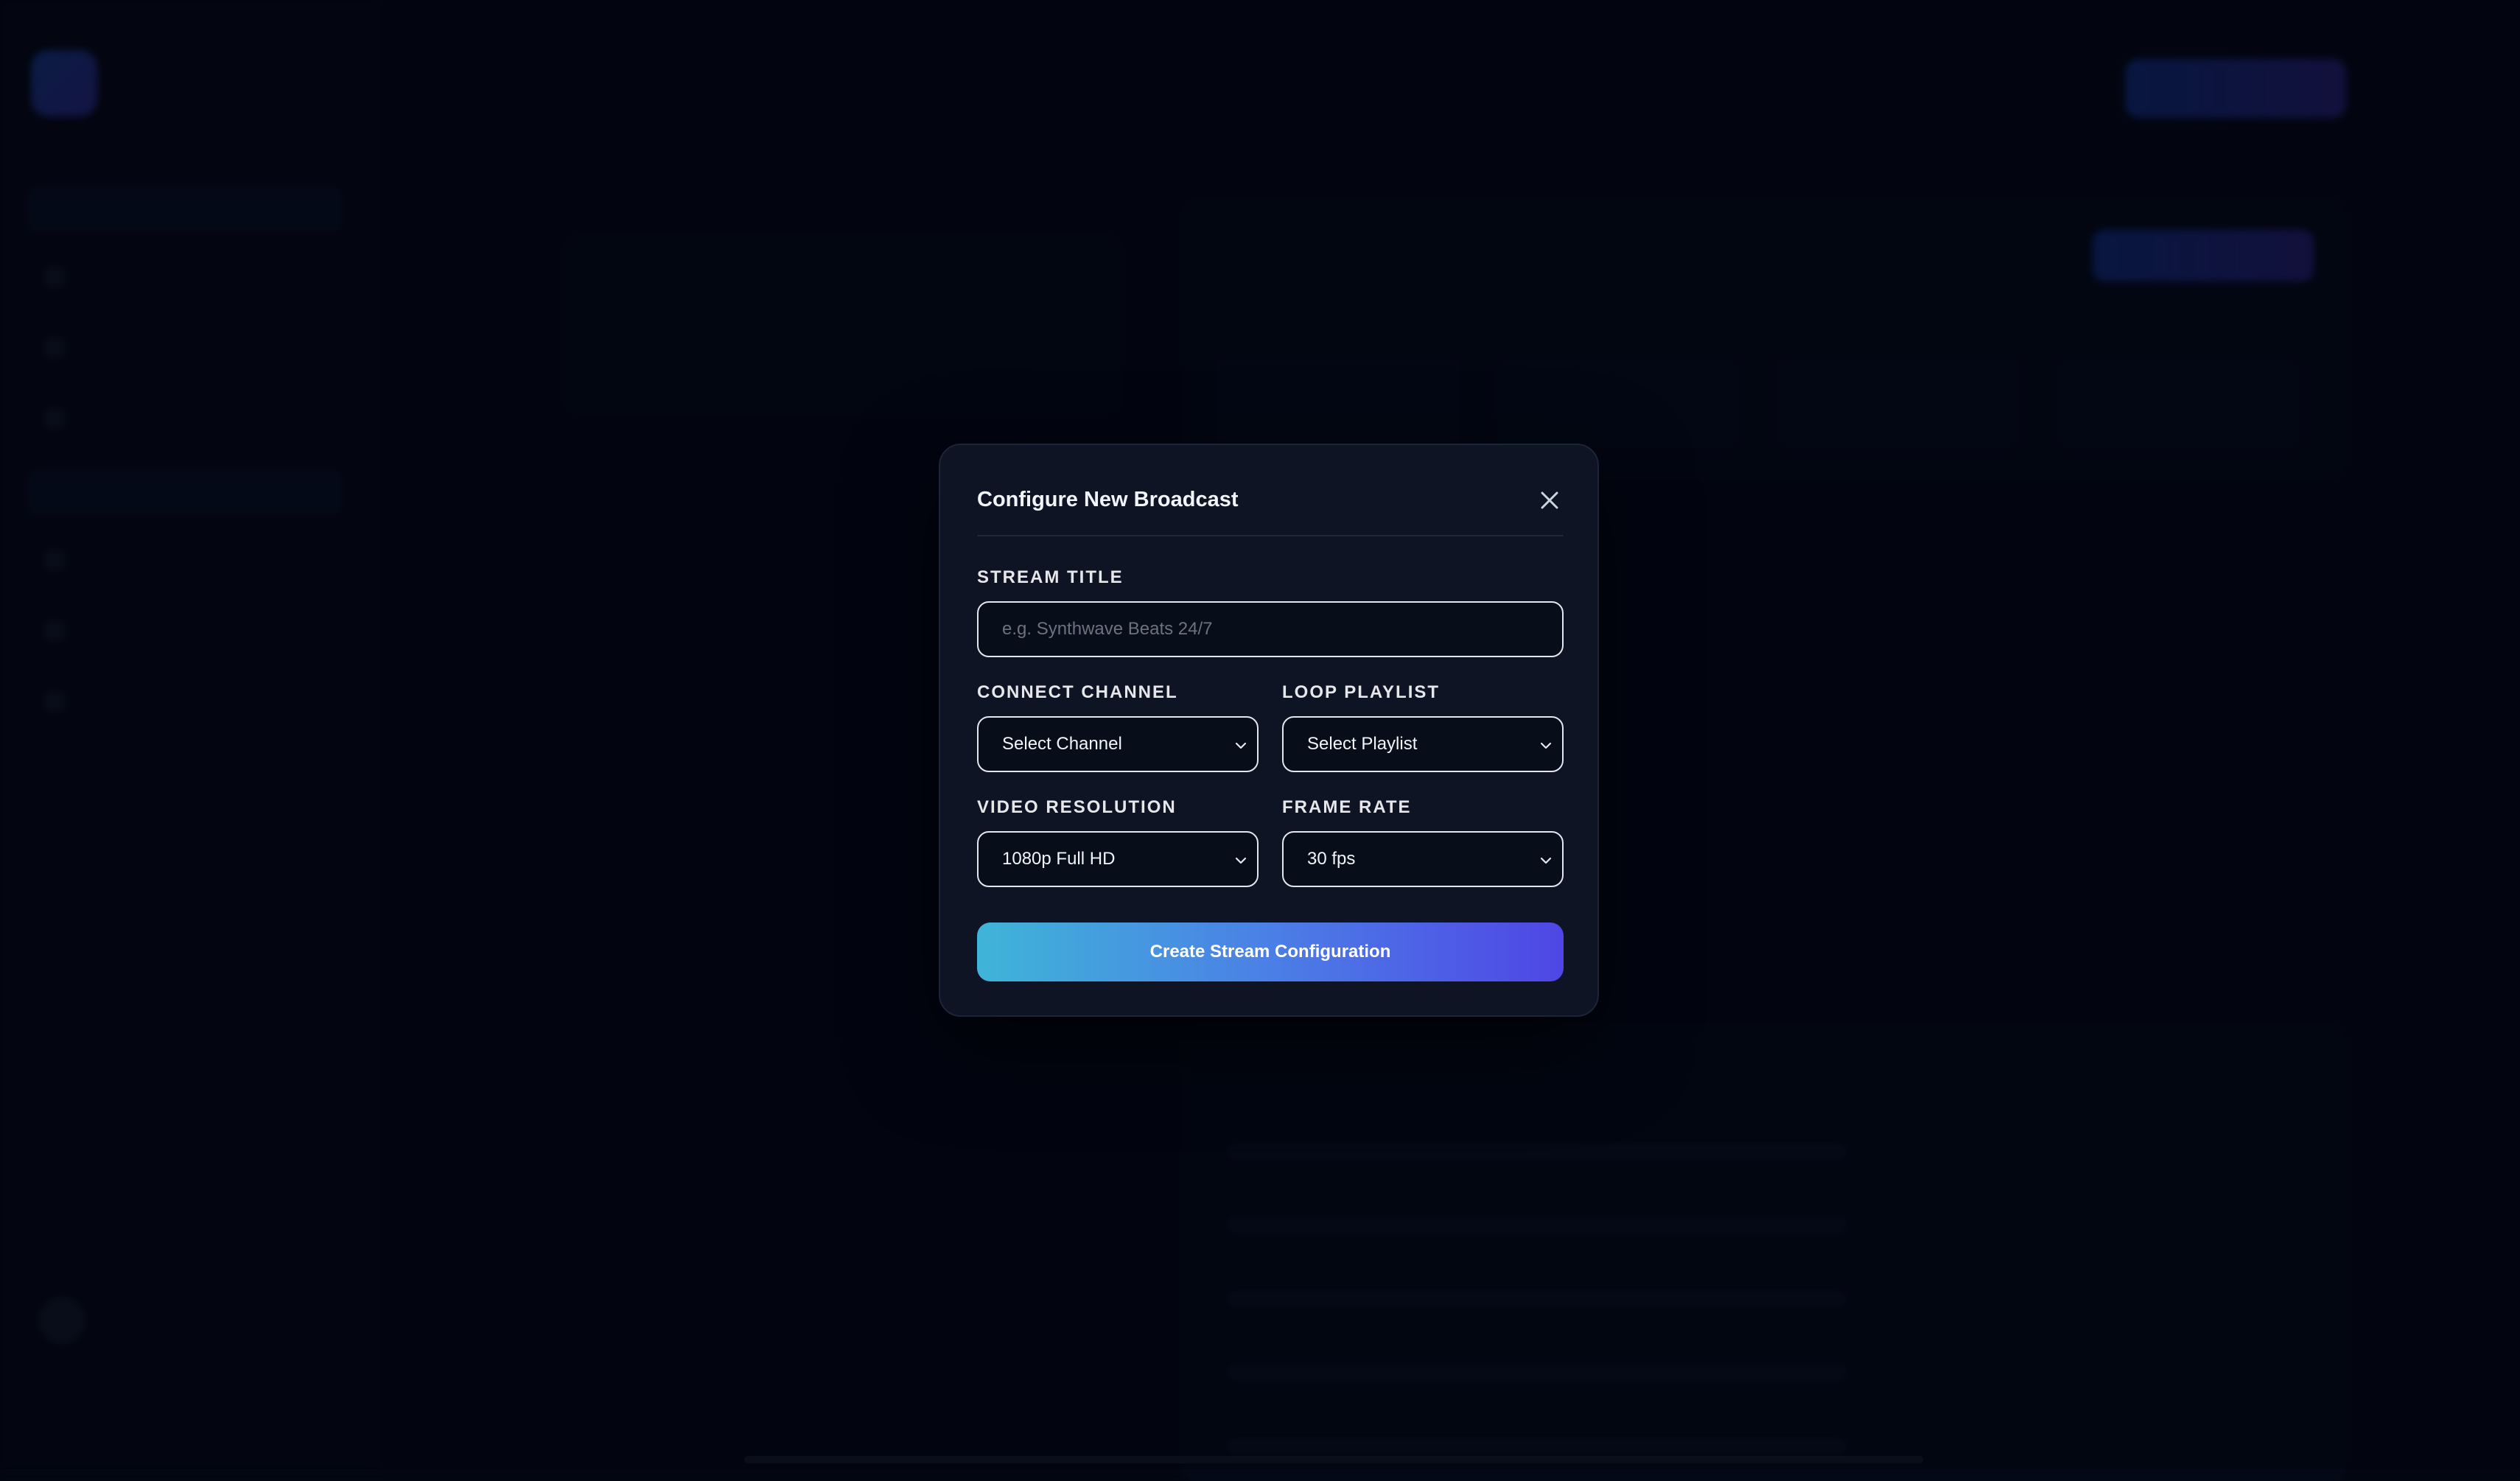 The height and width of the screenshot is (1481, 2520). Describe the element at coordinates (1423, 744) in the screenshot. I see `loop-playlist-select: Select Playlist` at that location.